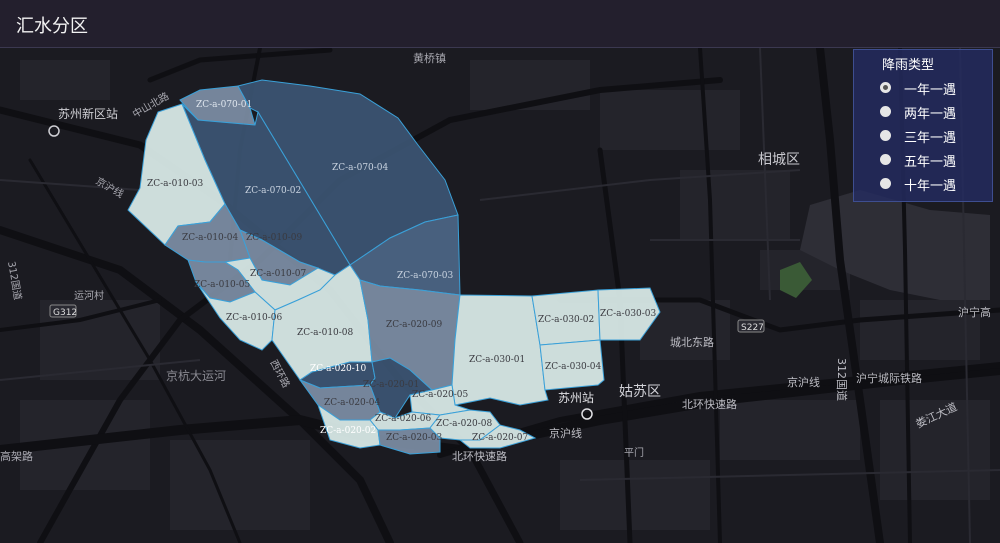  Describe the element at coordinates (224, 105) in the screenshot. I see `zone-label: ZC-a-070-01` at that location.